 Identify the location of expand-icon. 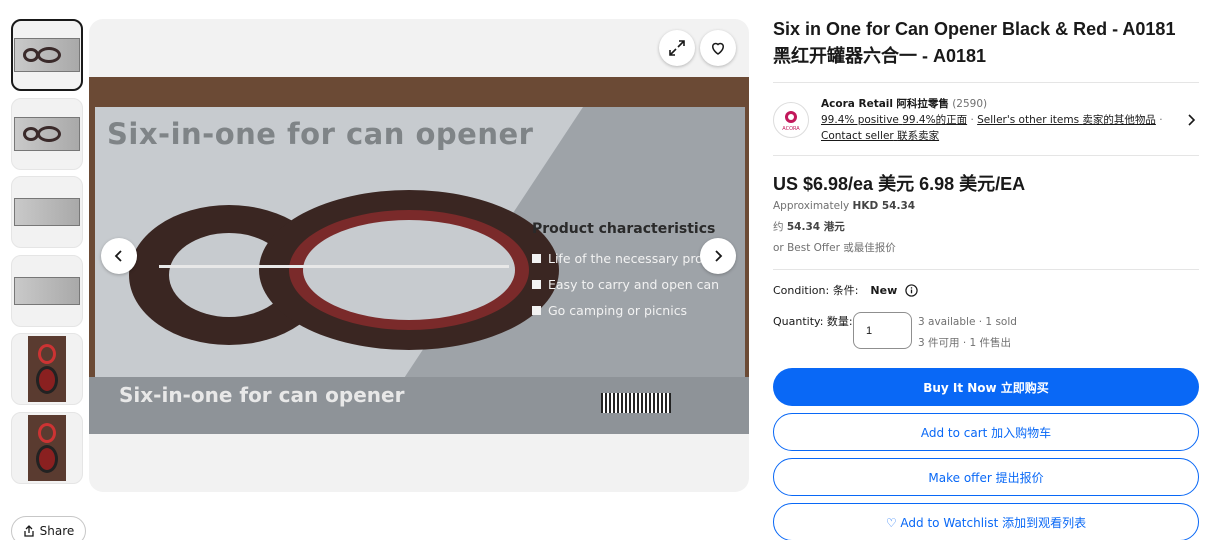
(677, 48).